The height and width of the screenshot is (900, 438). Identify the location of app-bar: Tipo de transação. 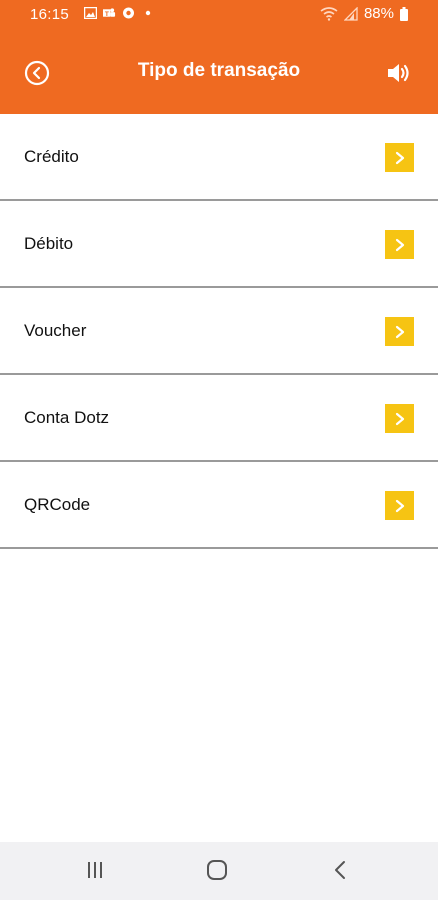
(219, 72).